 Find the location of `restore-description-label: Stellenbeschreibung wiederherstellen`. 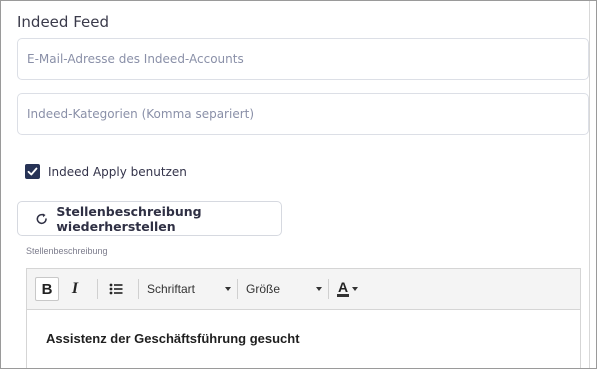

restore-description-label: Stellenbeschreibung wiederherstellen is located at coordinates (129, 218).